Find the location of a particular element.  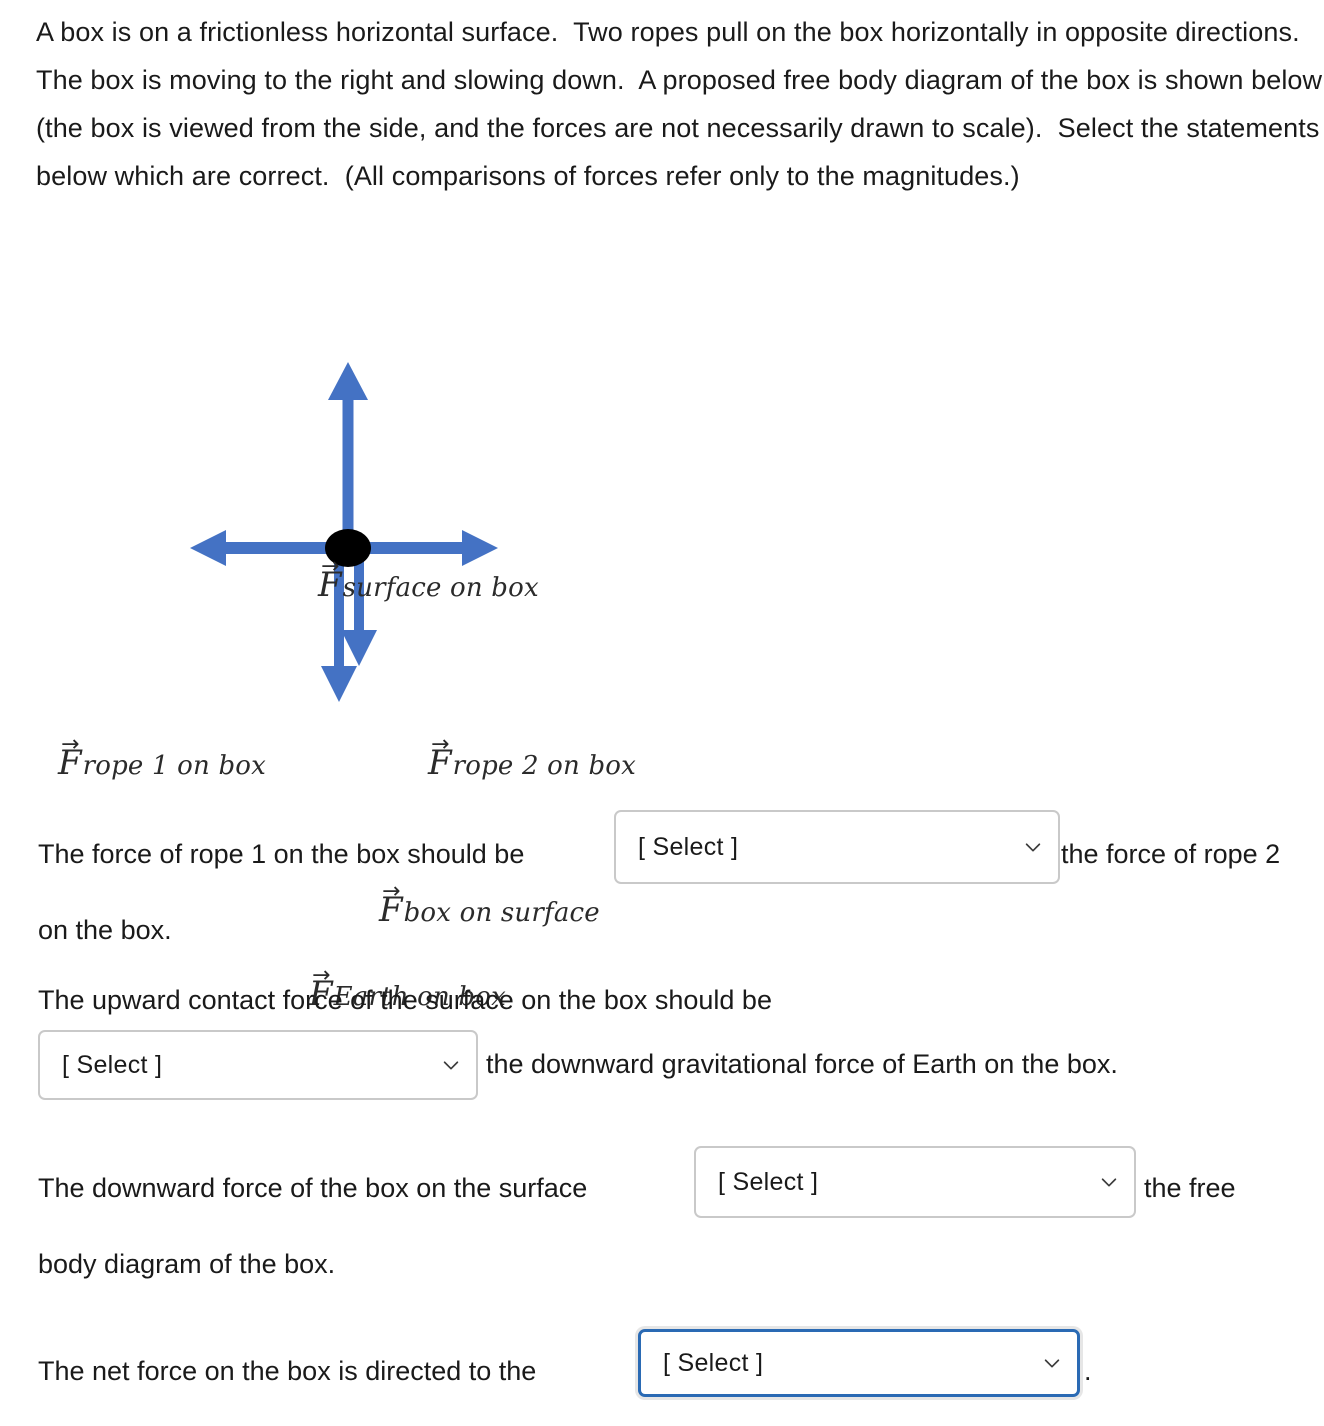

force-vectors-svg is located at coordinates (344, 532).